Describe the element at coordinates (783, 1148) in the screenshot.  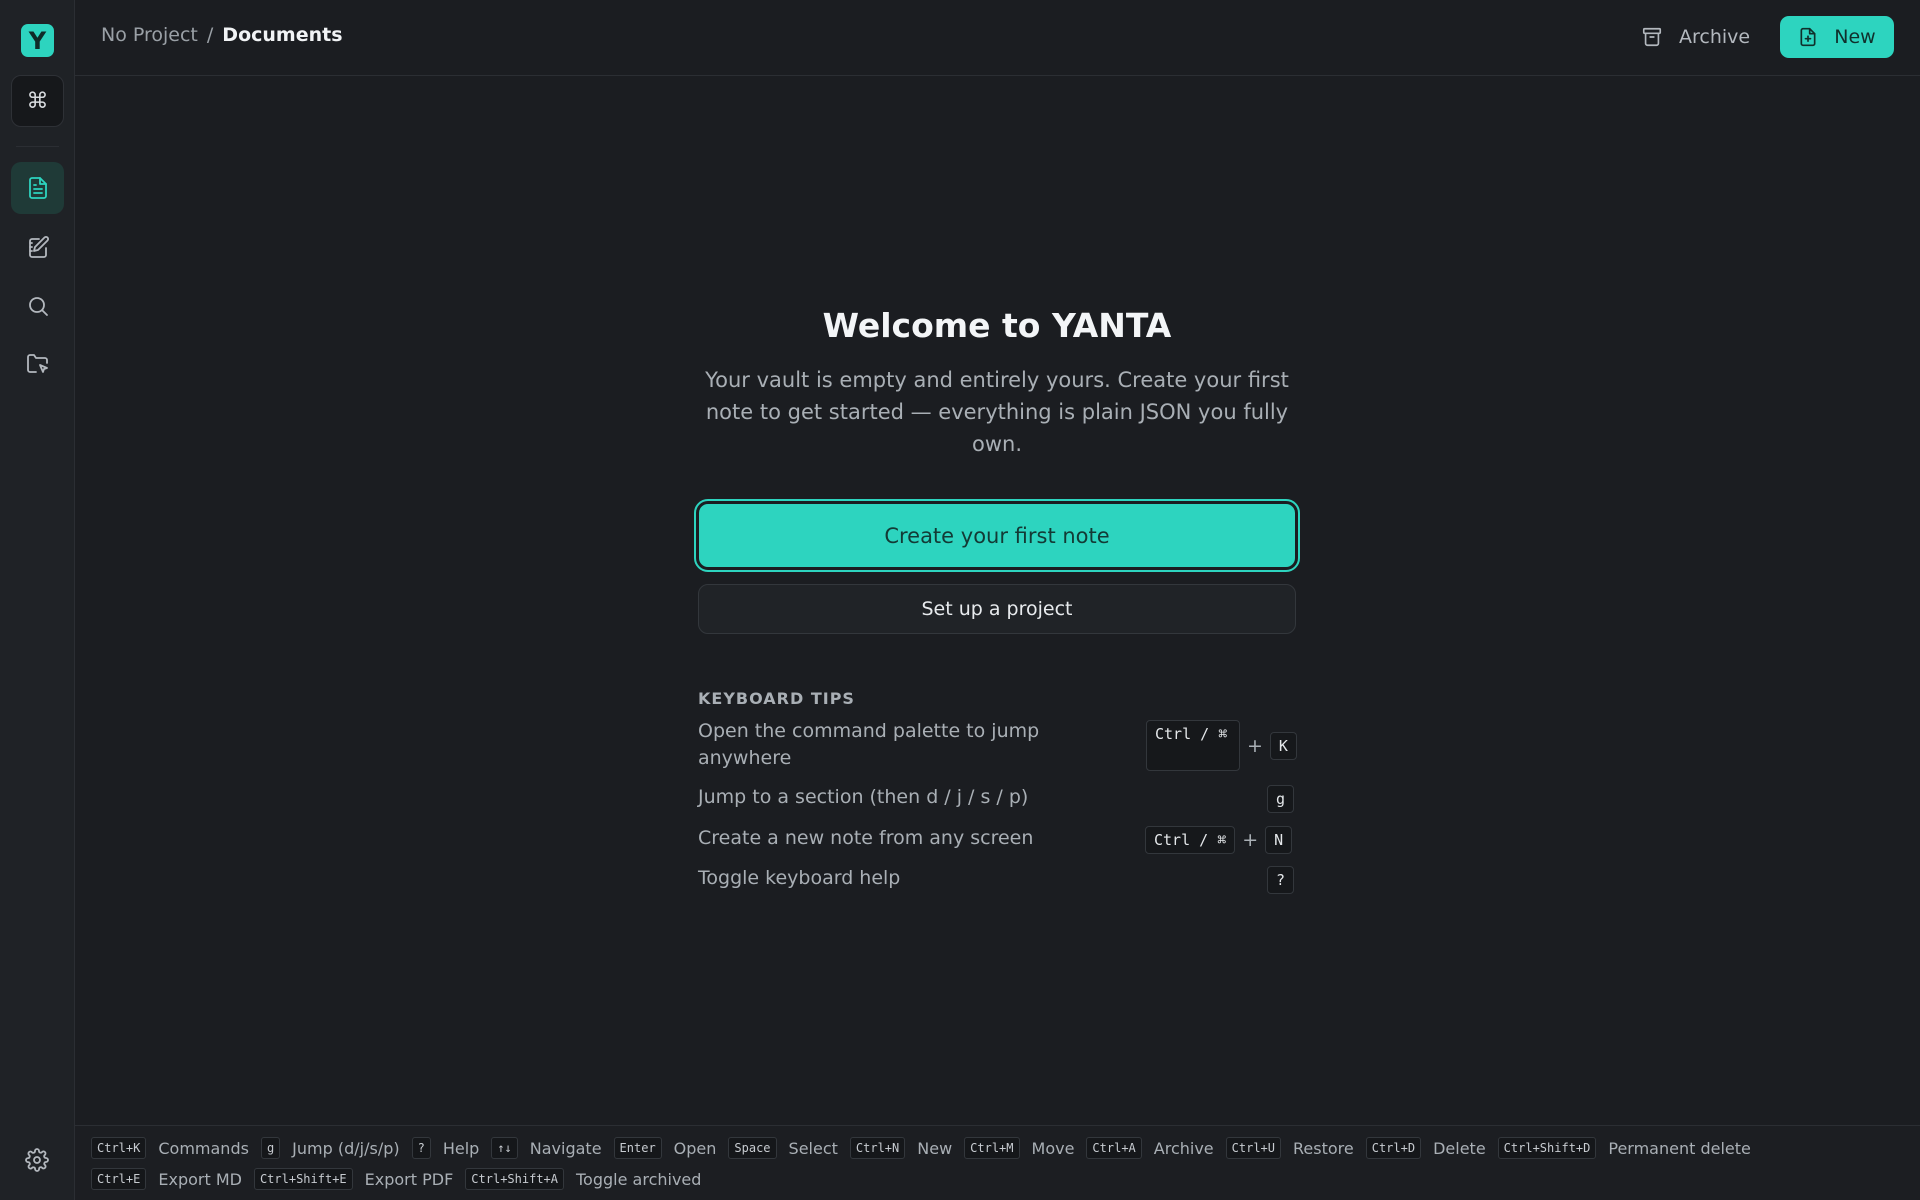
I see `shortcut-item: Space Select` at that location.